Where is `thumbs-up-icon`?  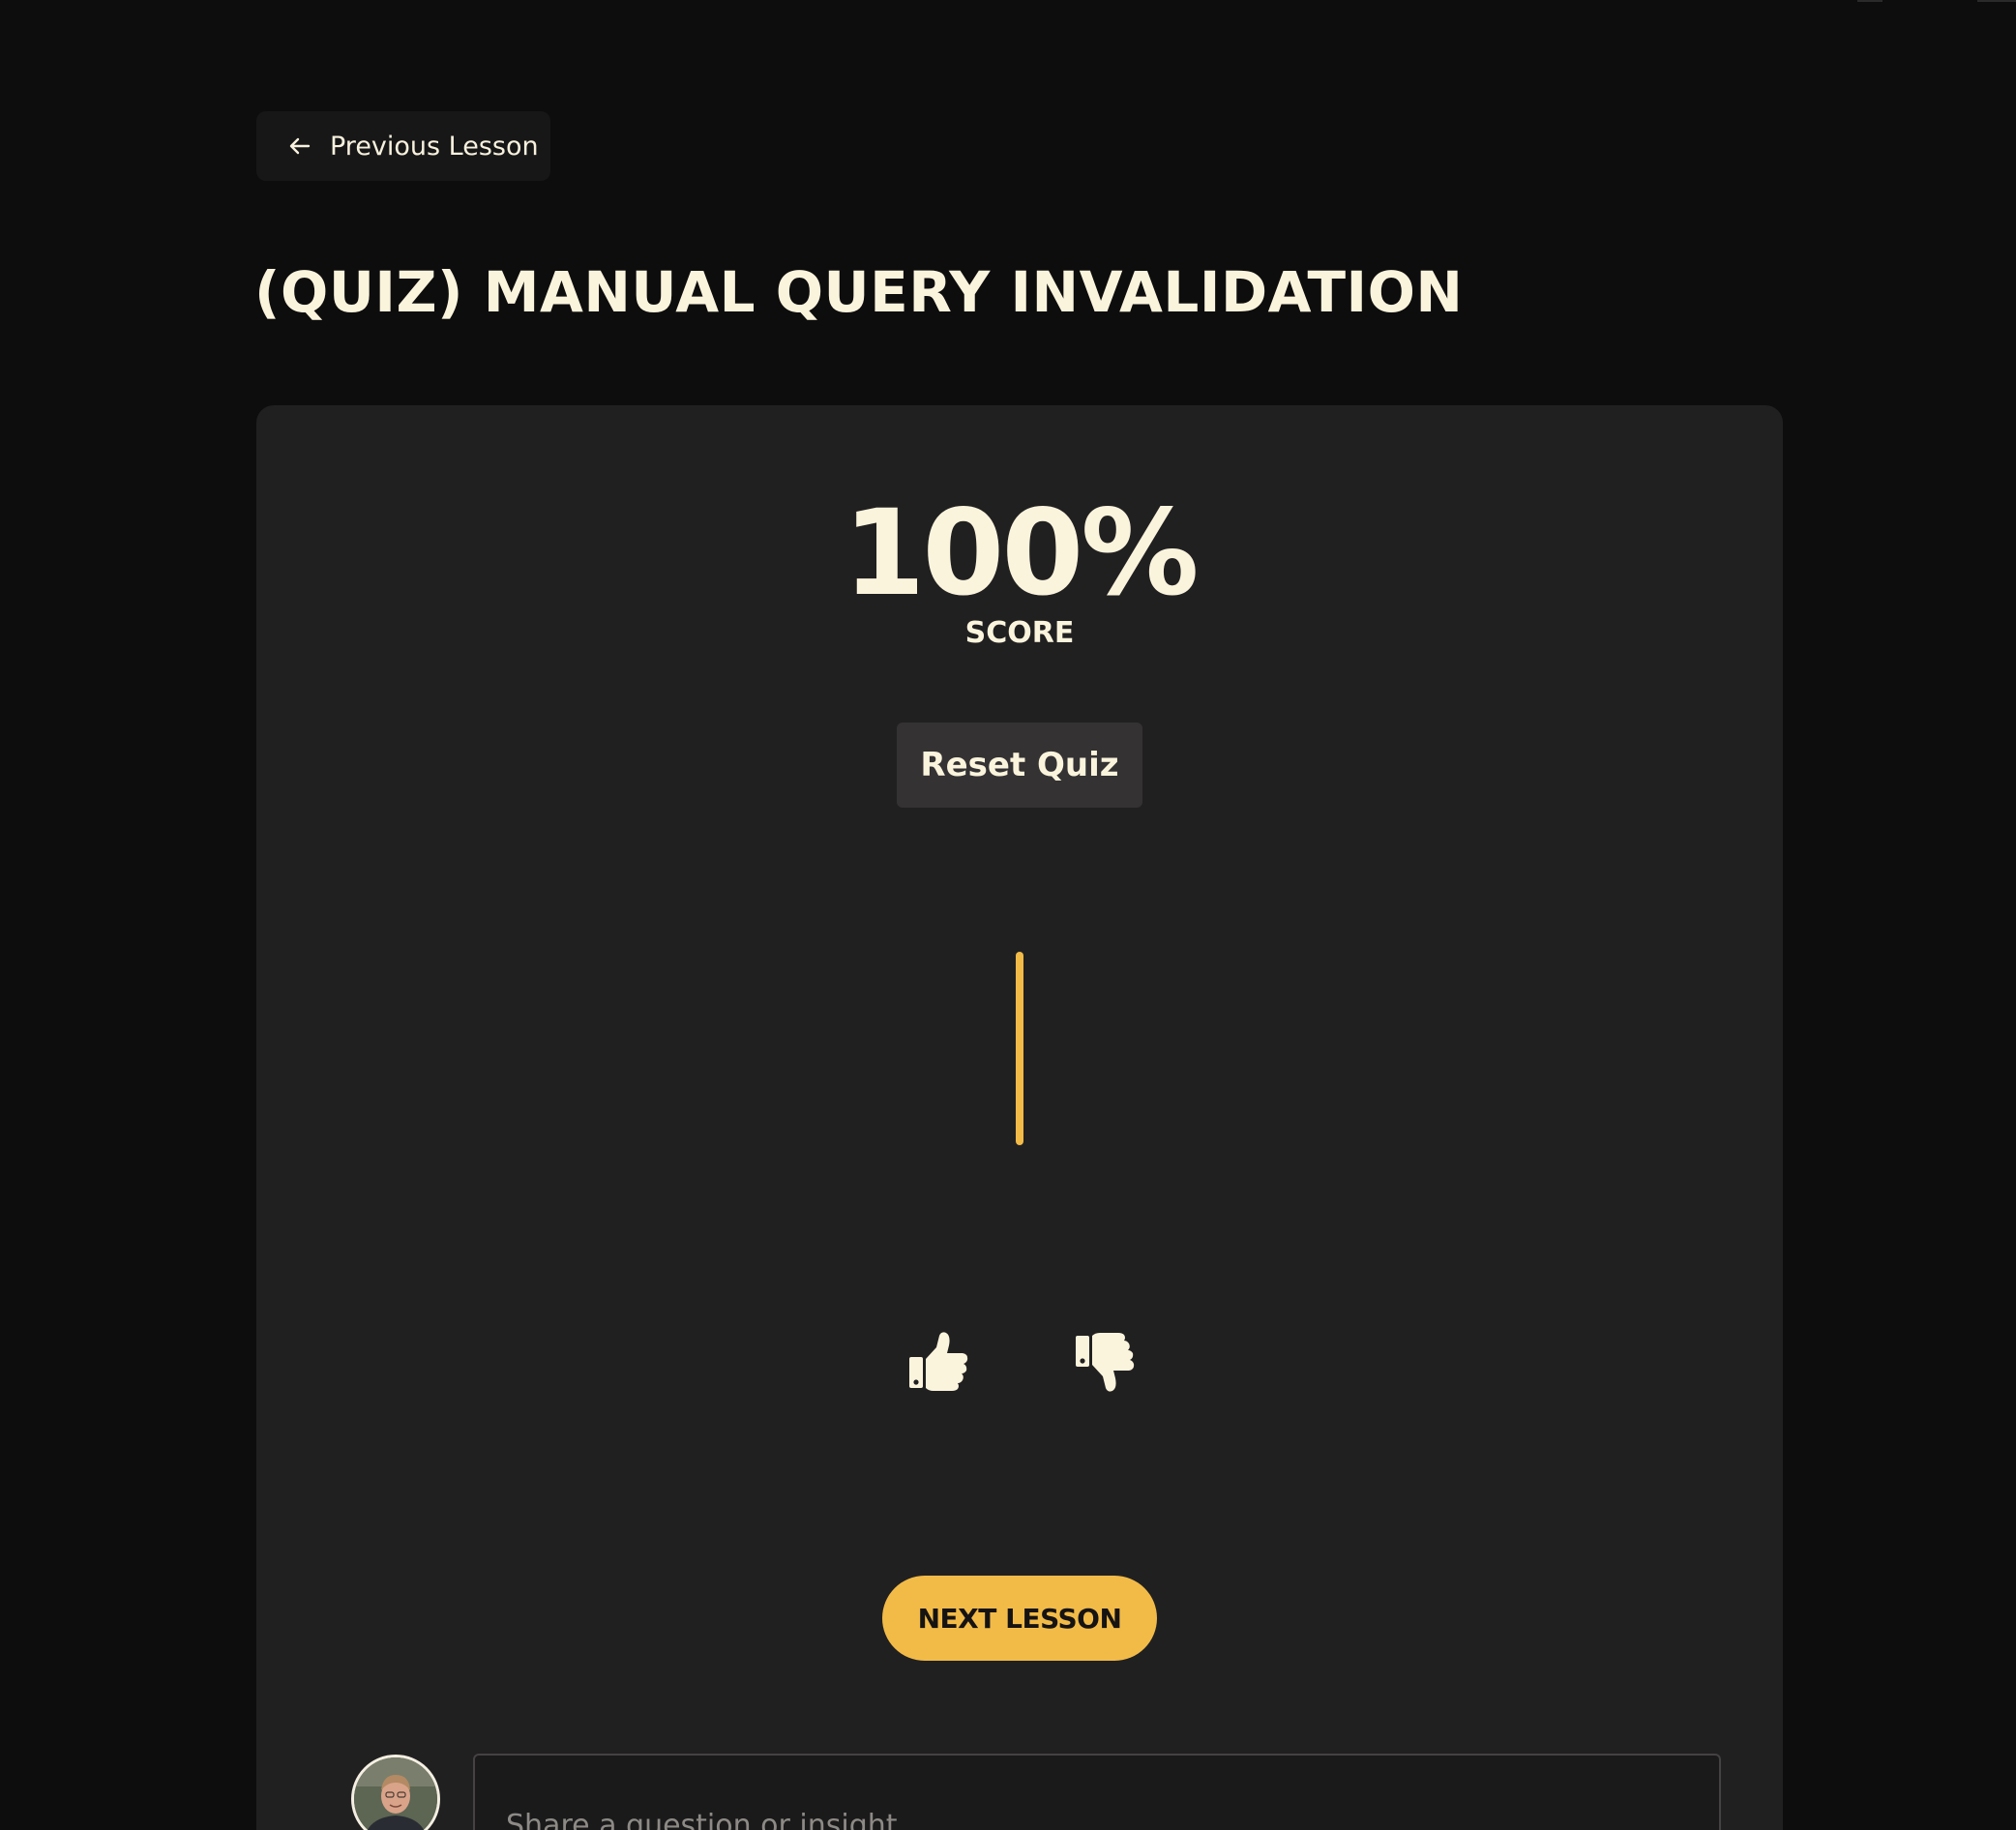
thumbs-up-icon is located at coordinates (938, 1362).